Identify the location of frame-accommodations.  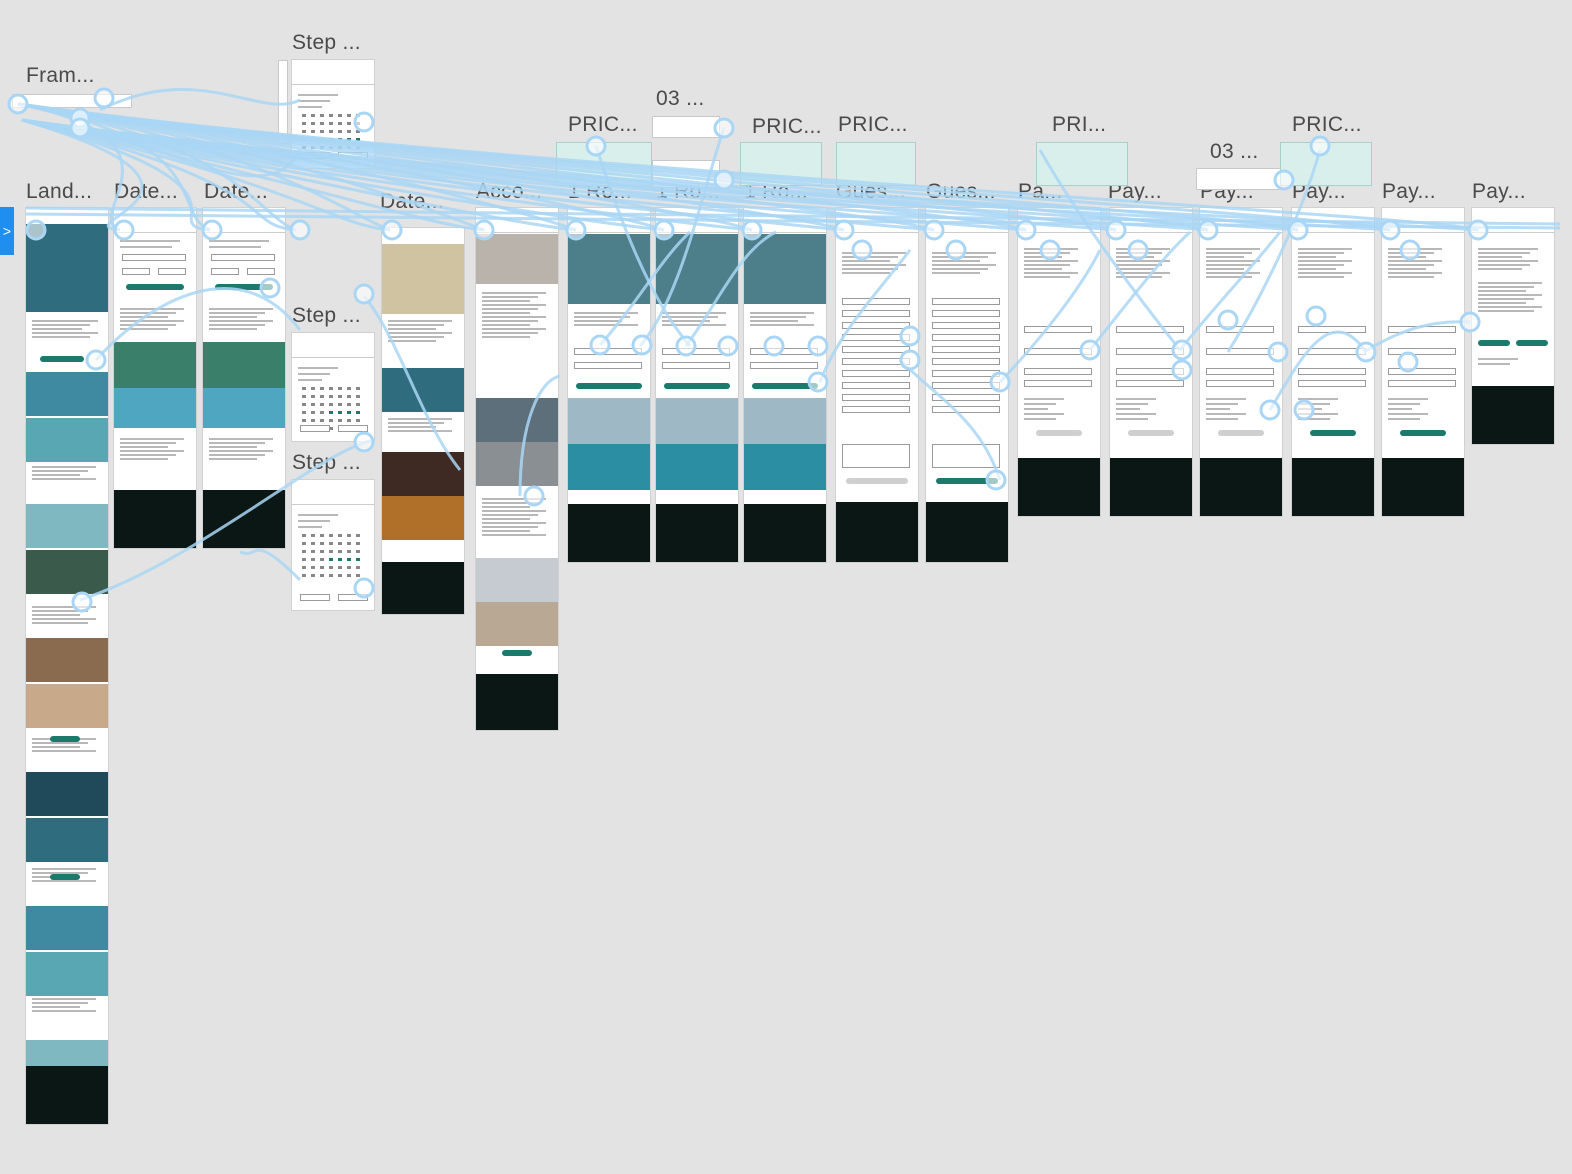
(517, 469).